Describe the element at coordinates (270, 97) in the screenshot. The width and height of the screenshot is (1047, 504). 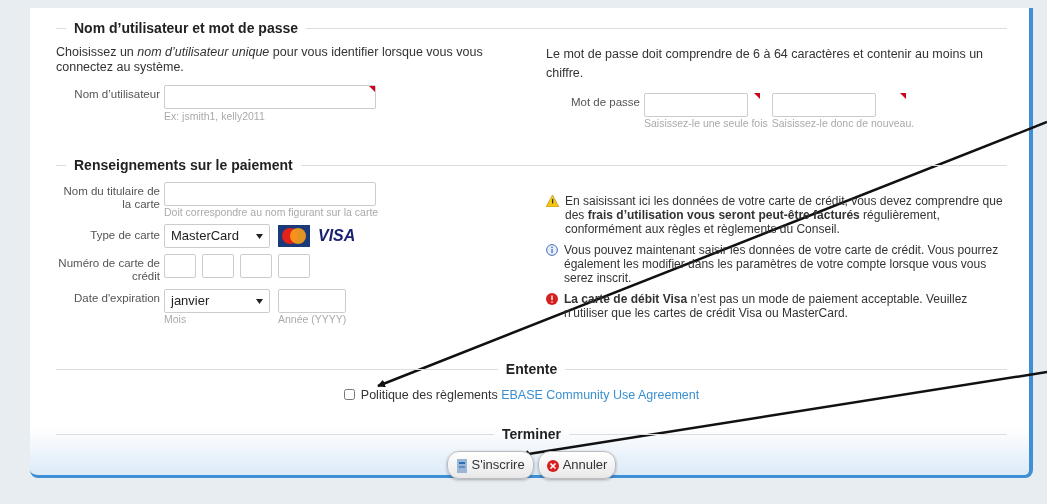
I see `username-field` at that location.